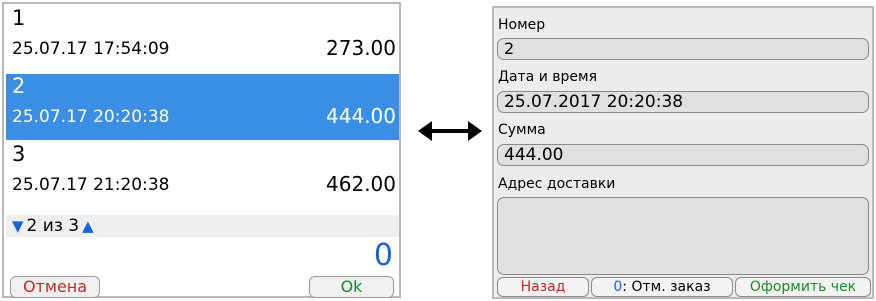 This screenshot has height=301, width=876. Describe the element at coordinates (361, 48) in the screenshot. I see `order-sum: 273.00` at that location.